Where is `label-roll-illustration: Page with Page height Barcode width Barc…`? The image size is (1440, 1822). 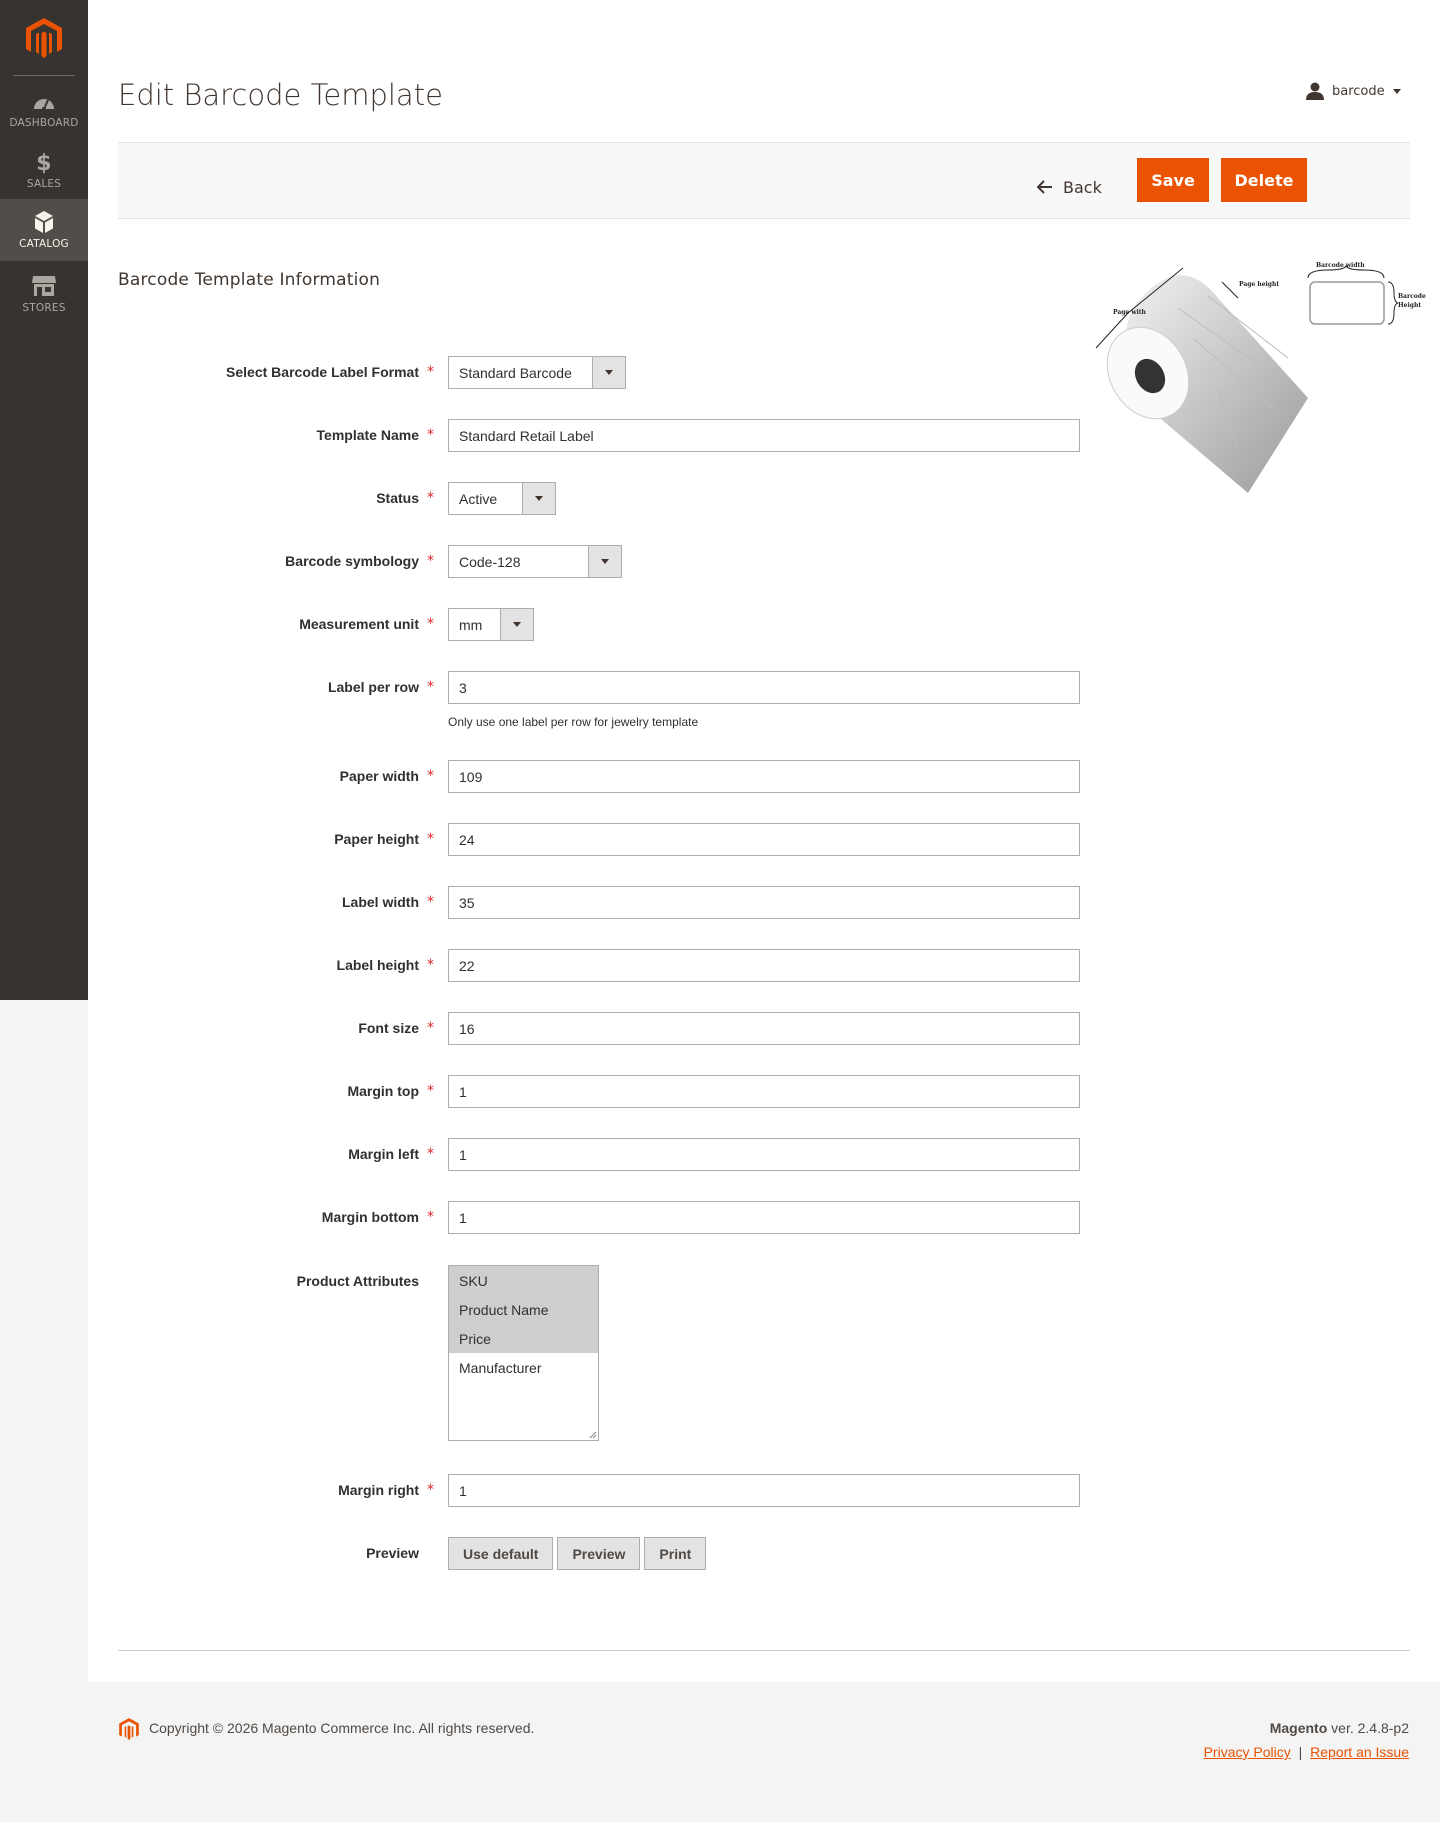 label-roll-illustration: Page with Page height Barcode width Barc… is located at coordinates (1260, 377).